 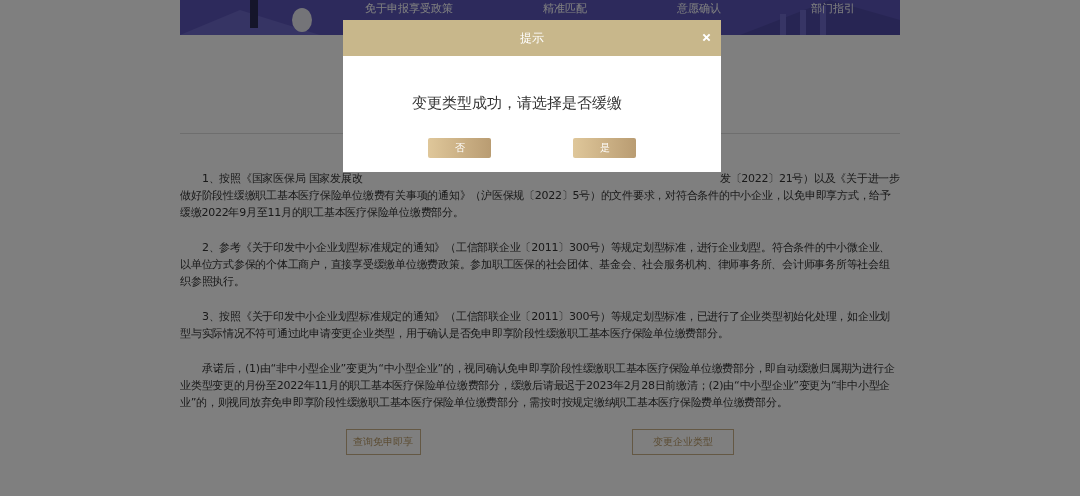 I want to click on banner-label: 精准匹配, so click(x=565, y=9).